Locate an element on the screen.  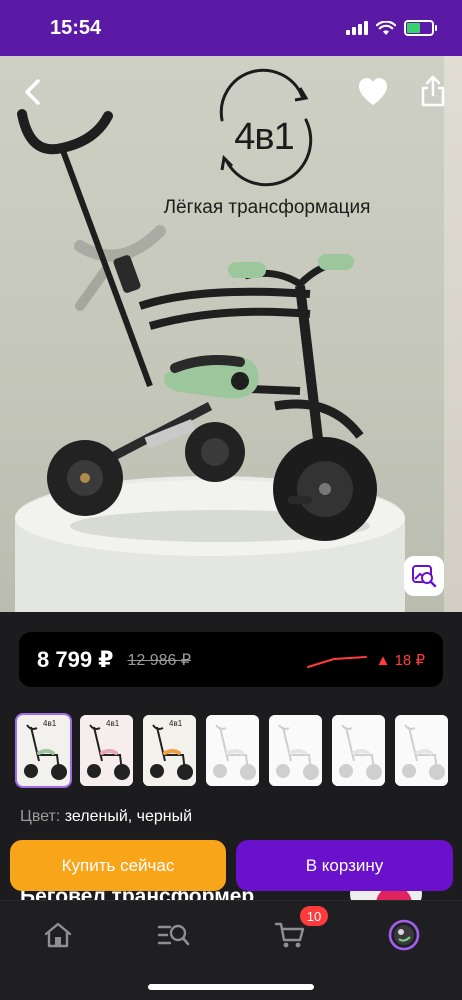
price-trend: ▲ 18 ₽ is located at coordinates (365, 660).